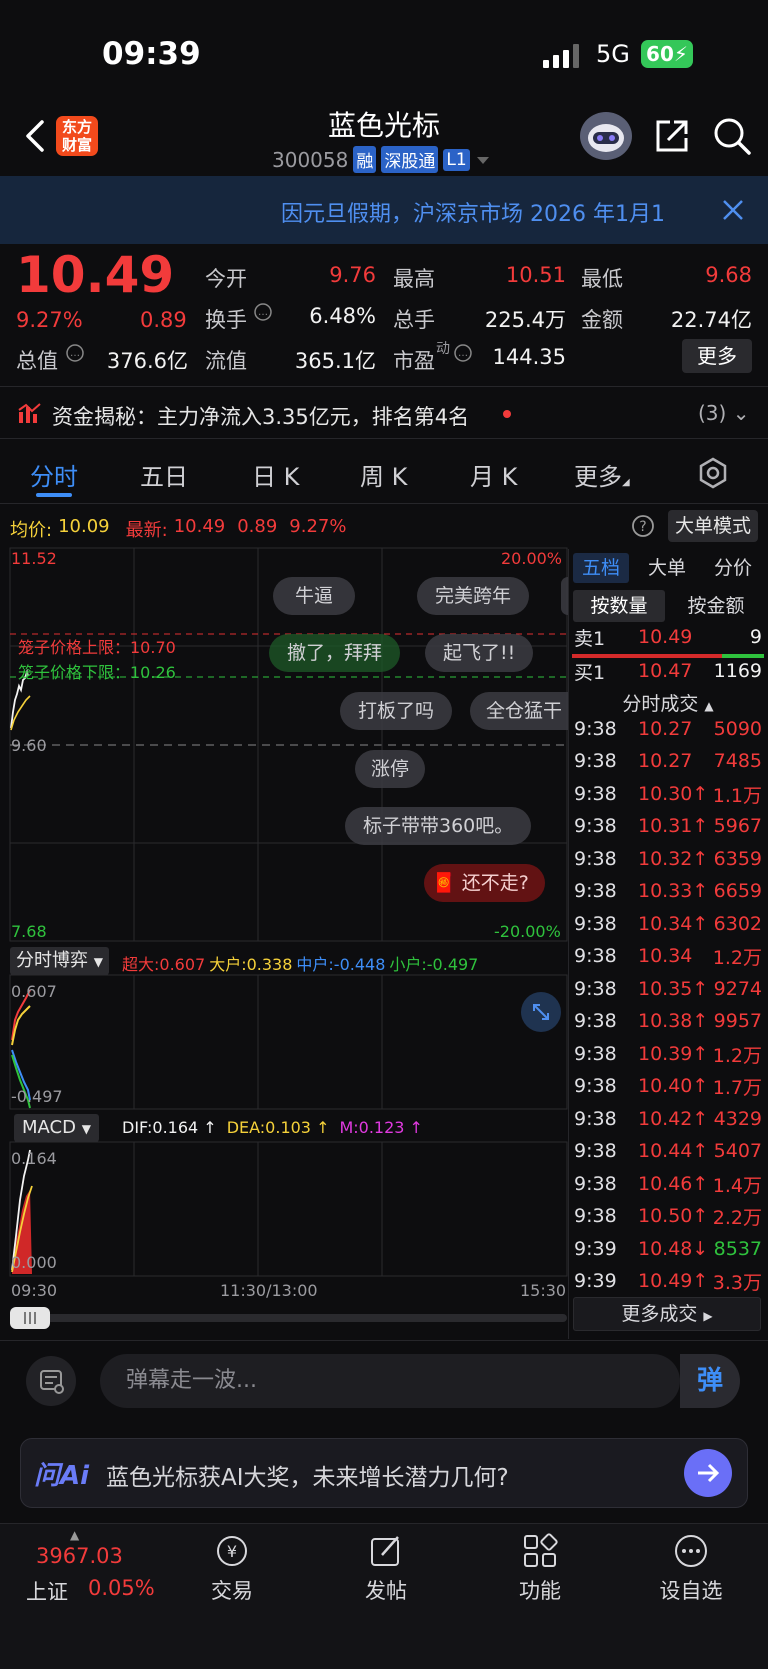  What do you see at coordinates (737, 826) in the screenshot?
I see `trade-volume: 5967` at bounding box center [737, 826].